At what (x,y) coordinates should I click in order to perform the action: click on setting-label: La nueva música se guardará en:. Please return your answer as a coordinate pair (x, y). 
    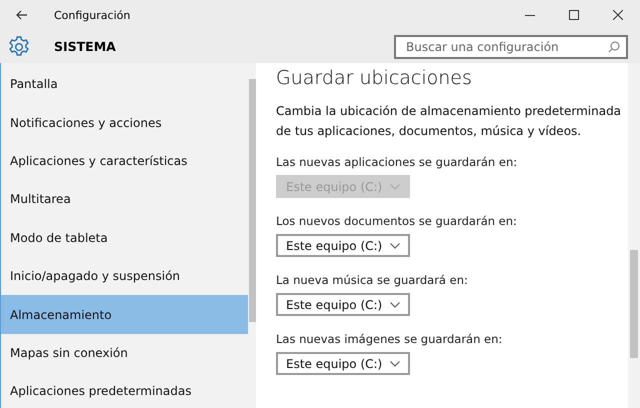
    Looking at the image, I should click on (372, 280).